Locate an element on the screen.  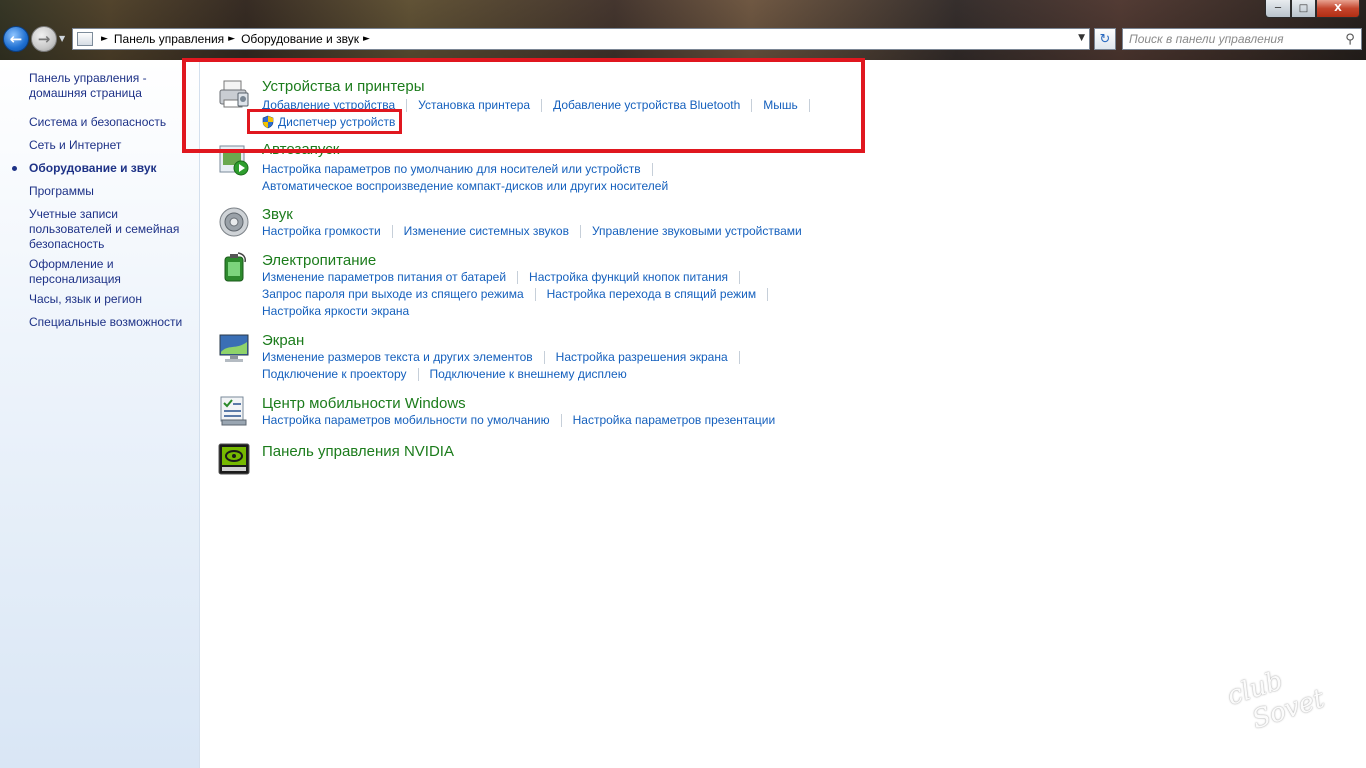
arrow-right-icon: → is located at coordinates (44, 39).